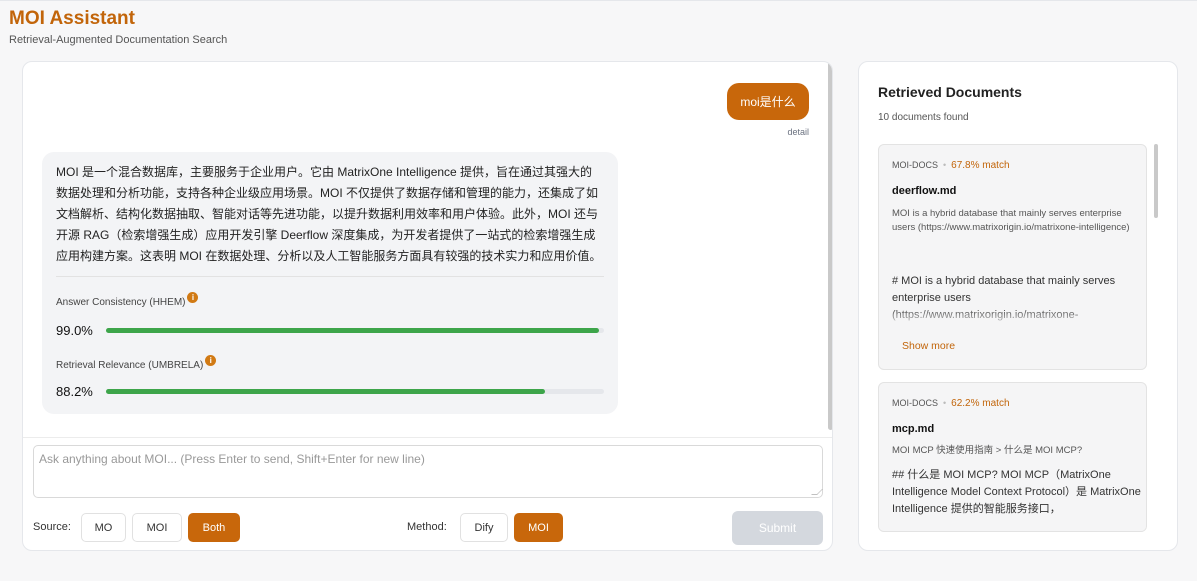 The width and height of the screenshot is (1197, 581). What do you see at coordinates (130, 365) in the screenshot?
I see `metric-label-text: Retrieval Relevance (UMBRELA)` at bounding box center [130, 365].